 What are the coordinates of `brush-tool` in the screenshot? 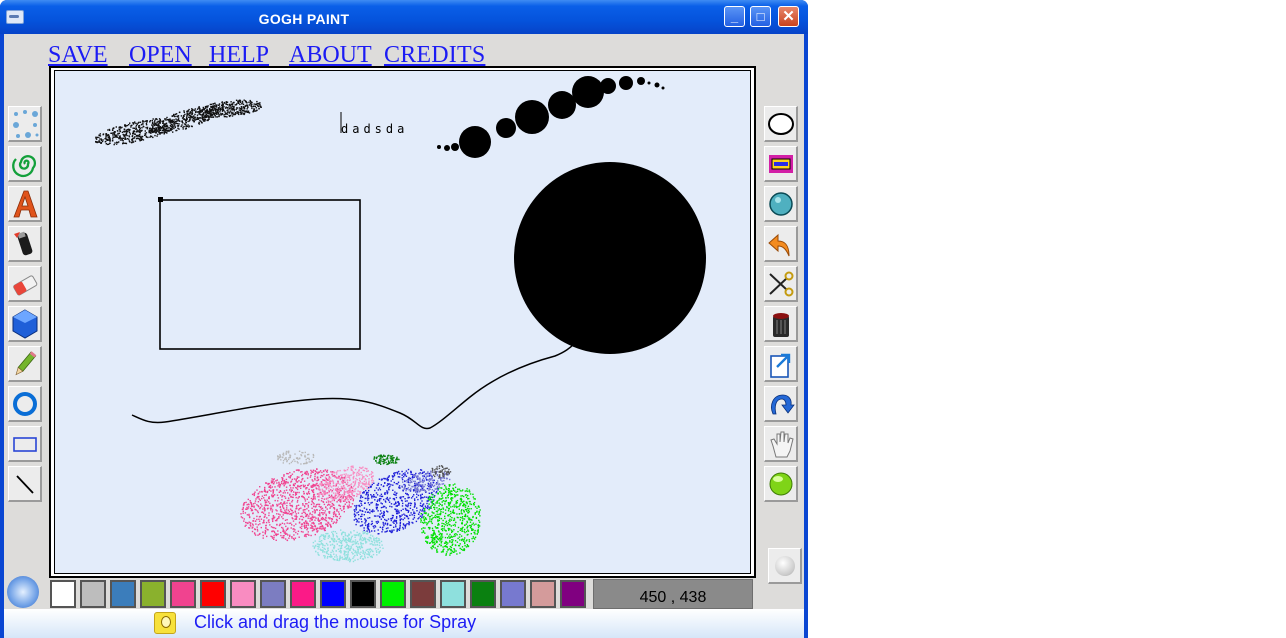 It's located at (25, 244).